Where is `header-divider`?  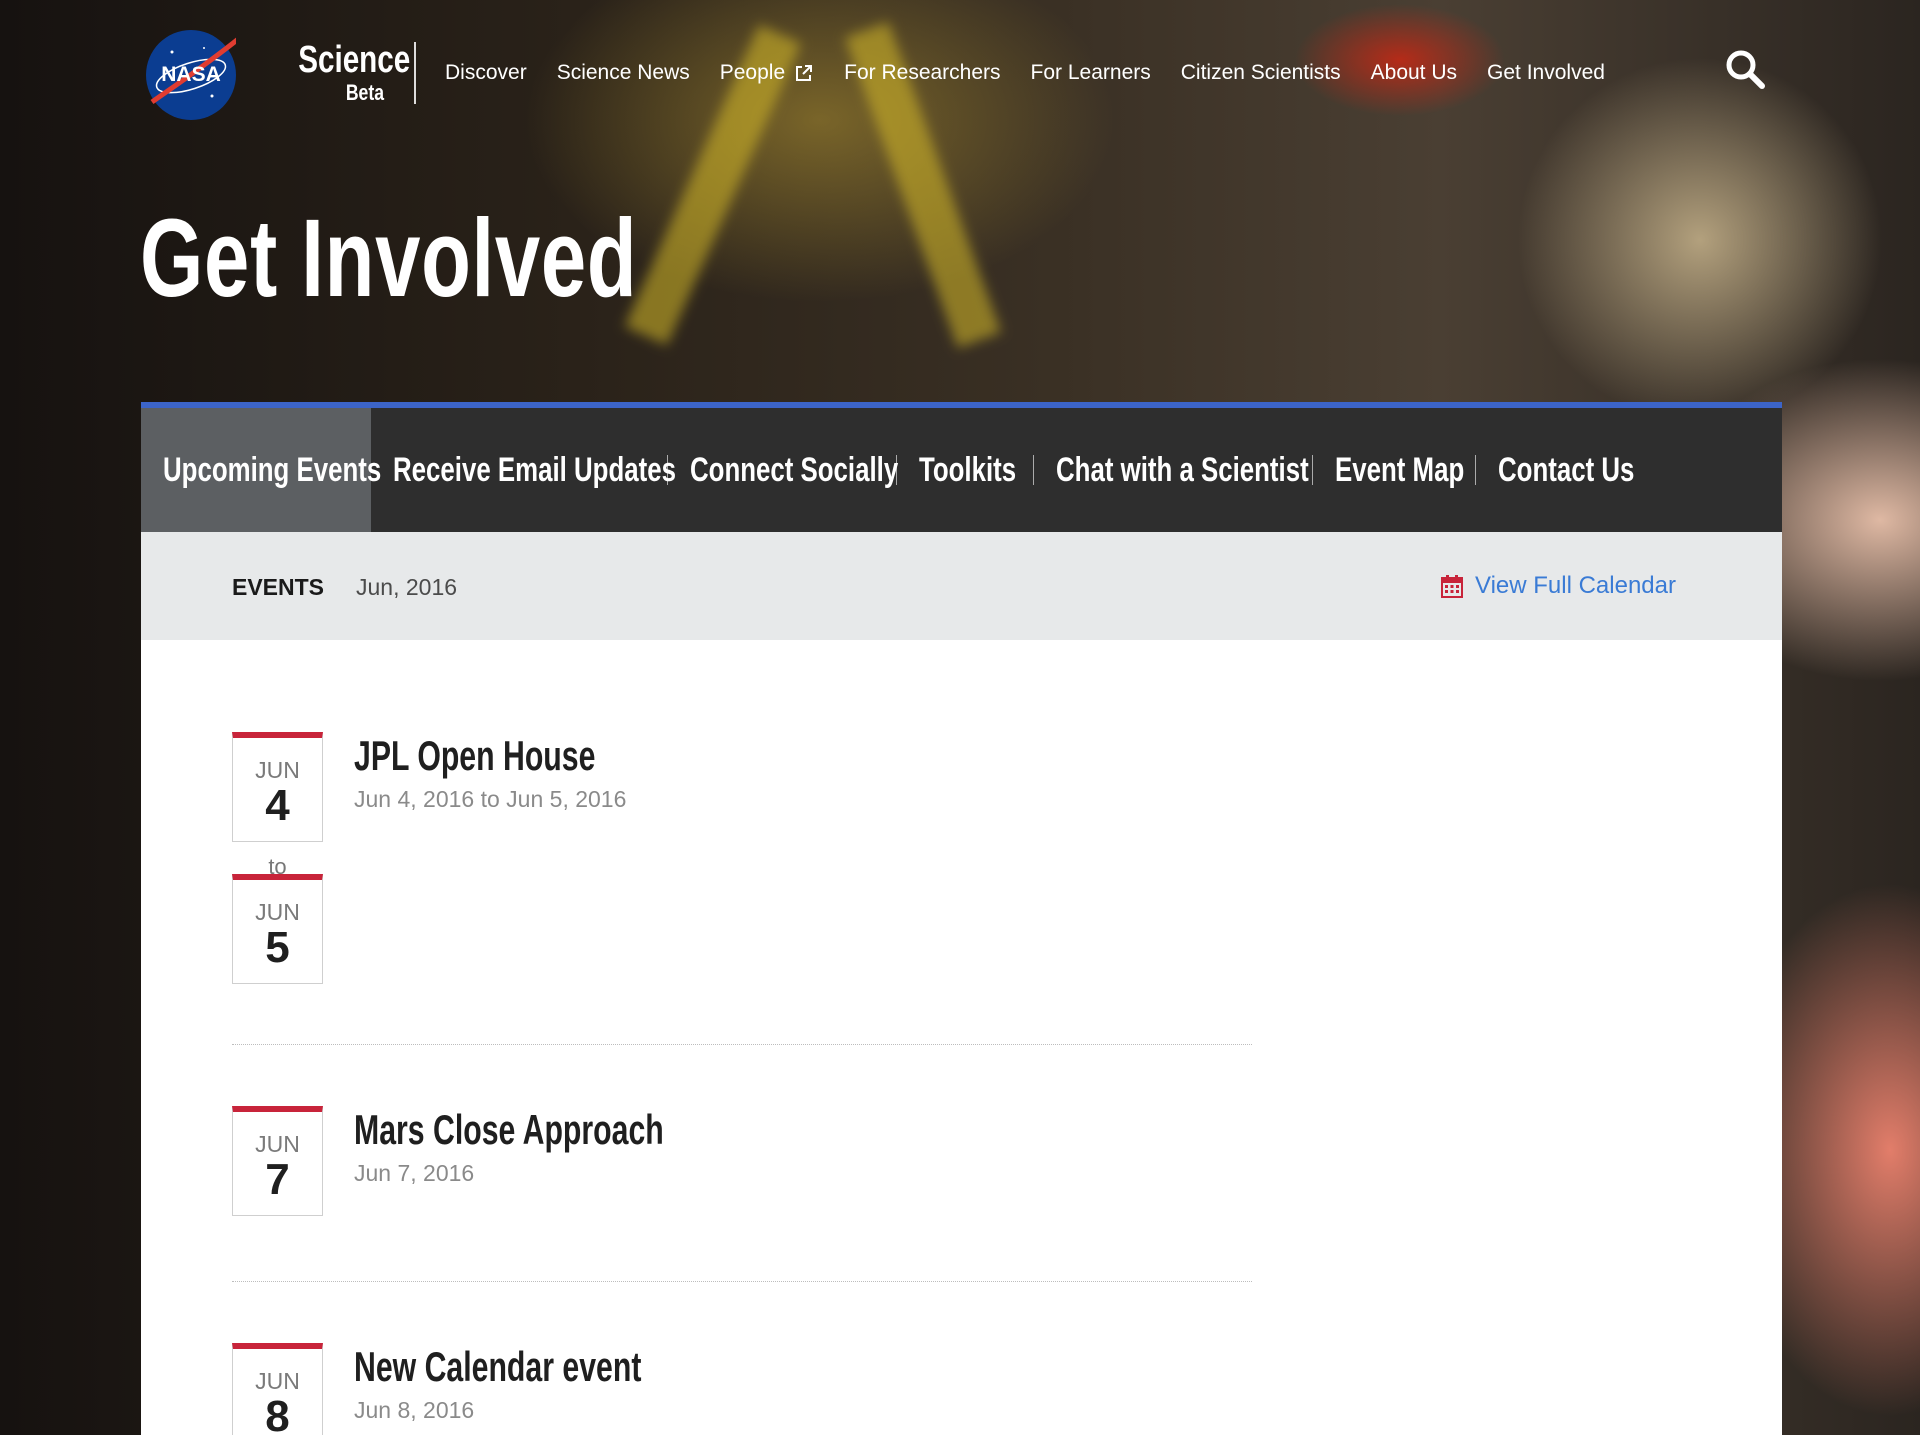
header-divider is located at coordinates (415, 73).